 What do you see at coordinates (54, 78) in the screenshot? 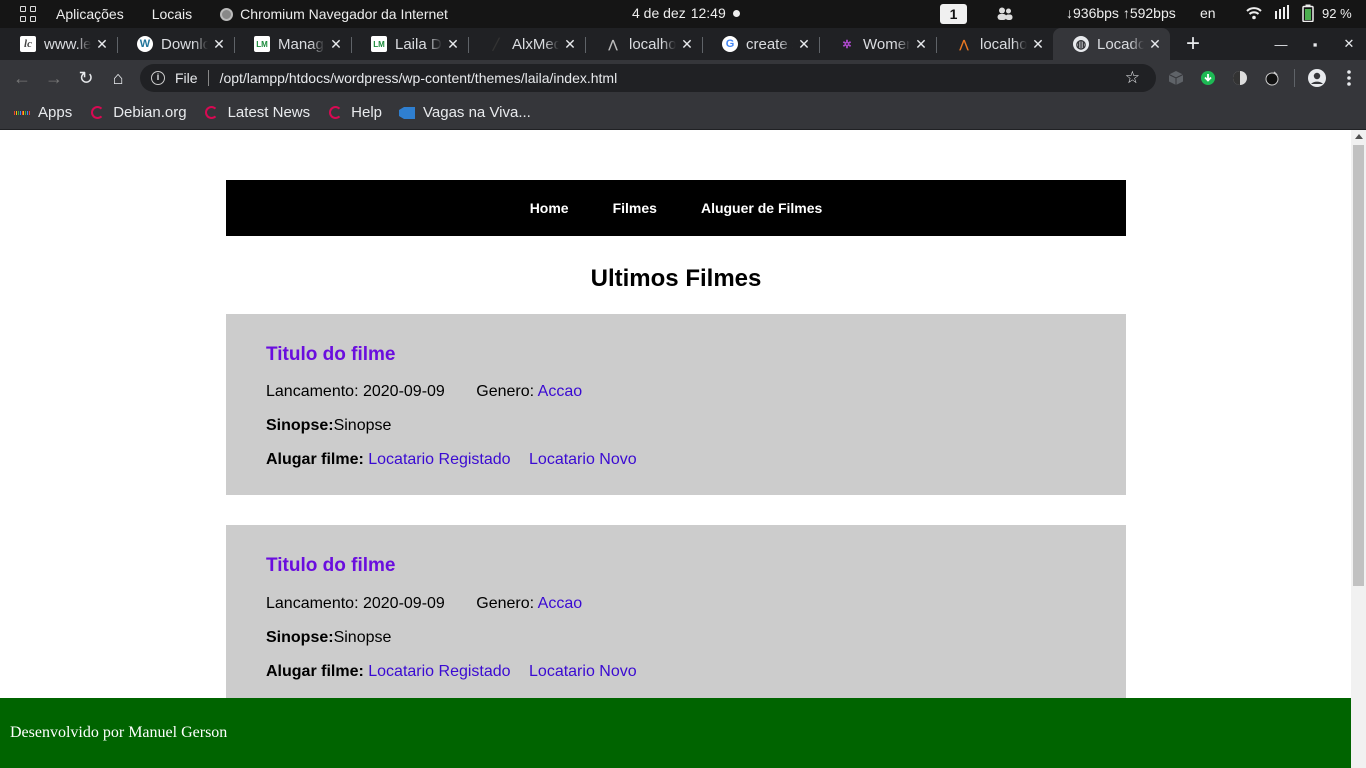
I see `forward-arrow-icon: →` at bounding box center [54, 78].